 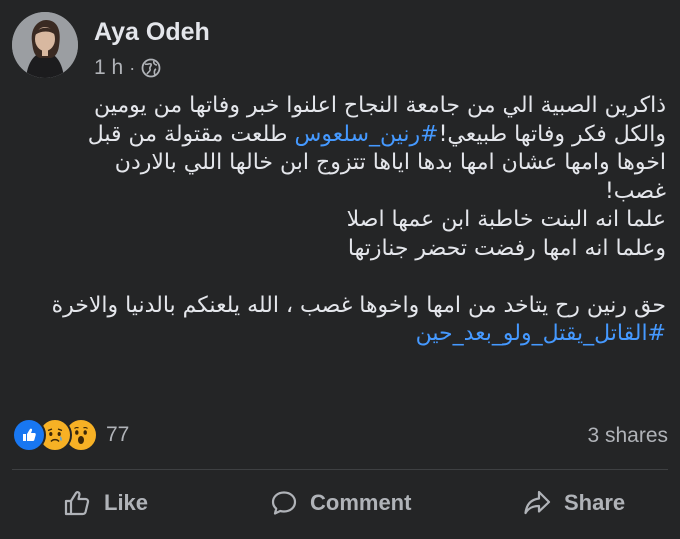 I want to click on post-text-line: غصب!, so click(x=635, y=191).